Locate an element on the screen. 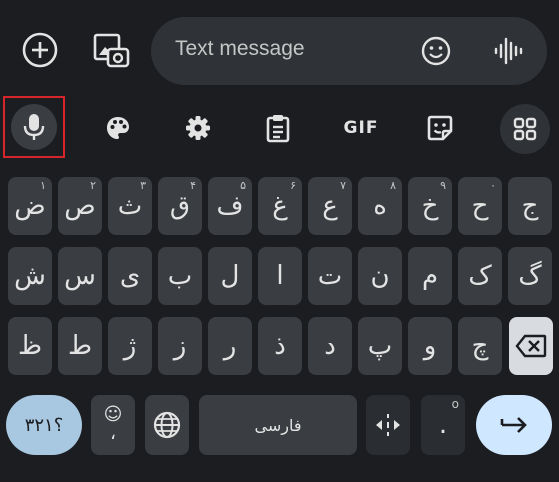  key: ش is located at coordinates (30, 276).